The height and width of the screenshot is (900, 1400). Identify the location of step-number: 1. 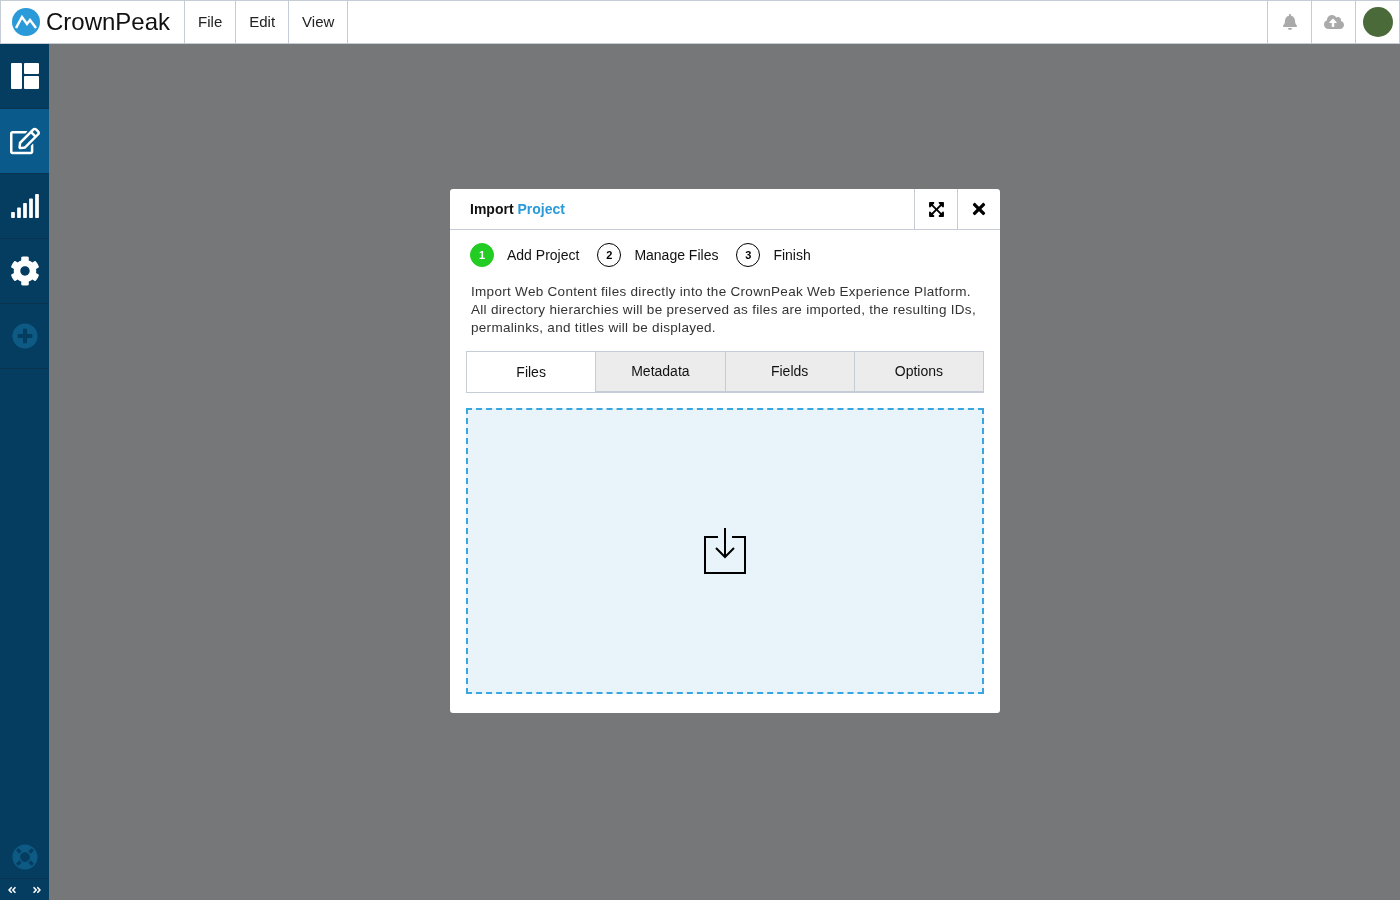
(482, 255).